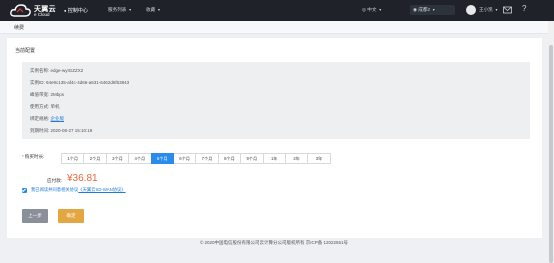 Image resolution: width=554 pixels, height=263 pixels. What do you see at coordinates (151, 9) in the screenshot?
I see `nav-favorites-label: 收藏` at bounding box center [151, 9].